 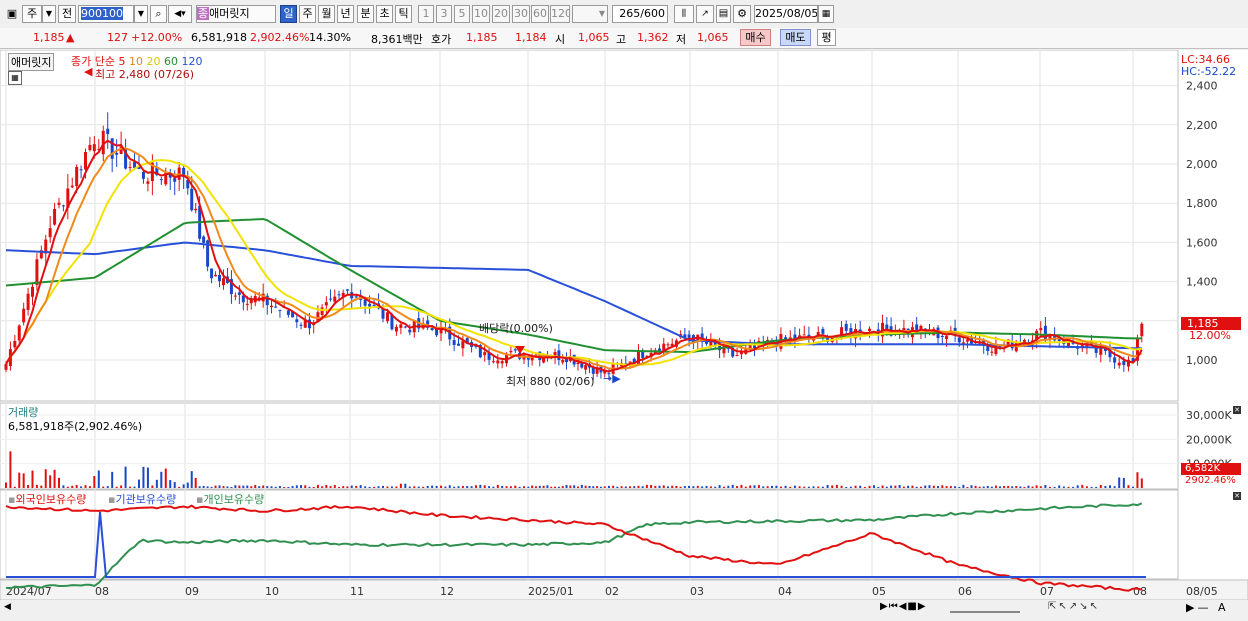 I want to click on save-icon: ▤, so click(x=723, y=14).